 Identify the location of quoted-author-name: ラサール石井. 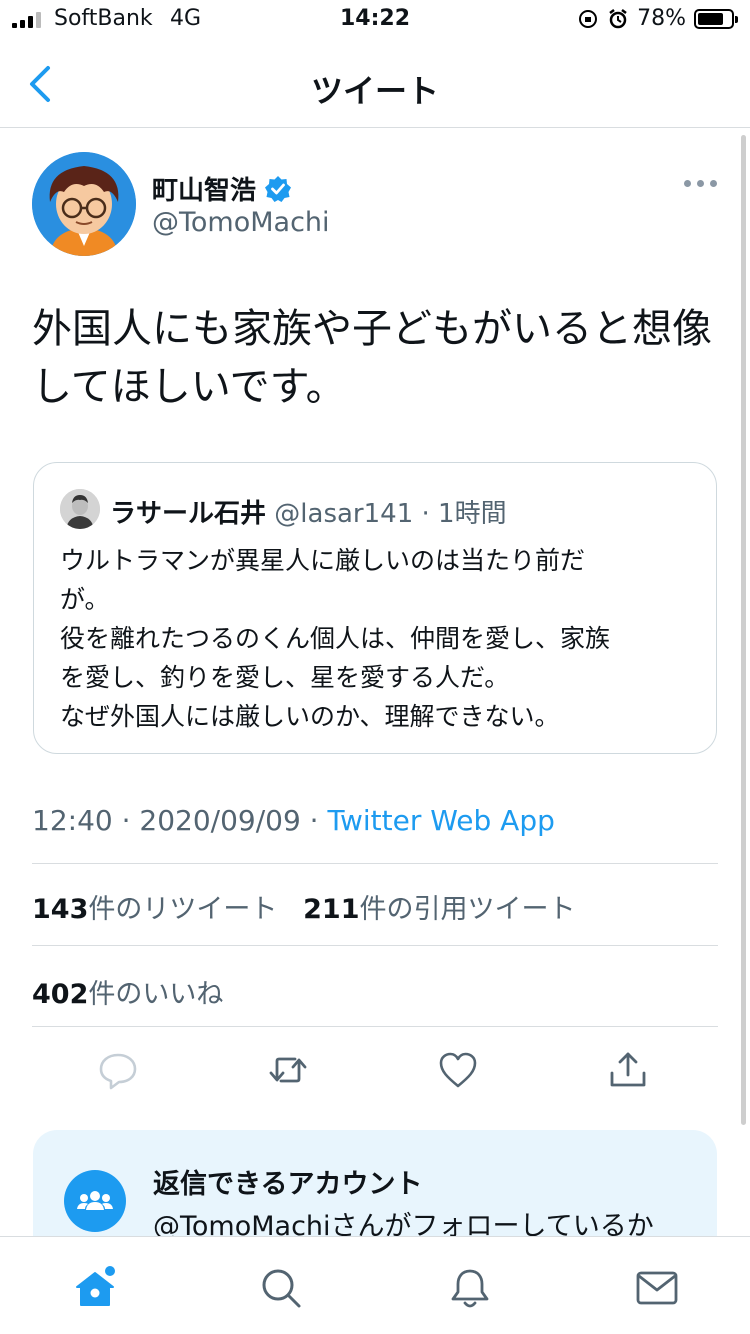
(188, 514).